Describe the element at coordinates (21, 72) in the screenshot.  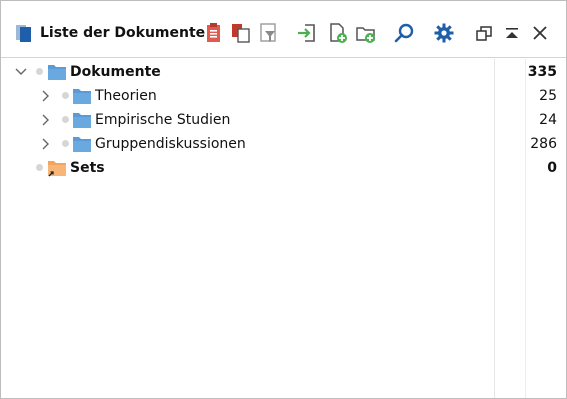
I see `chevron-down-icon` at that location.